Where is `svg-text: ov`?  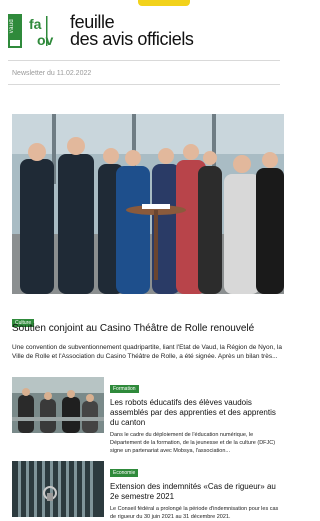 svg-text: ov is located at coordinates (45, 40).